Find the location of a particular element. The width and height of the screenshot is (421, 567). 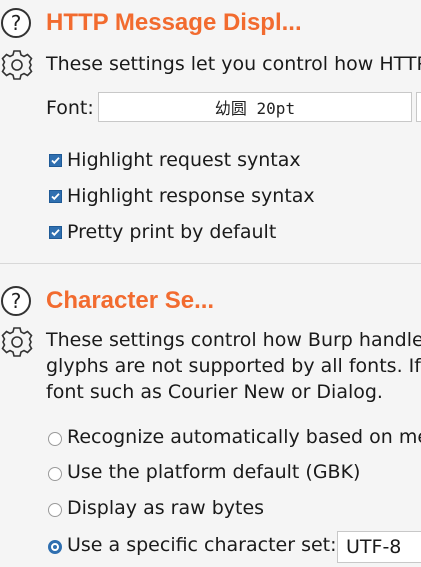

highlight-request-syntax-label: Highlight request syntax is located at coordinates (184, 160).